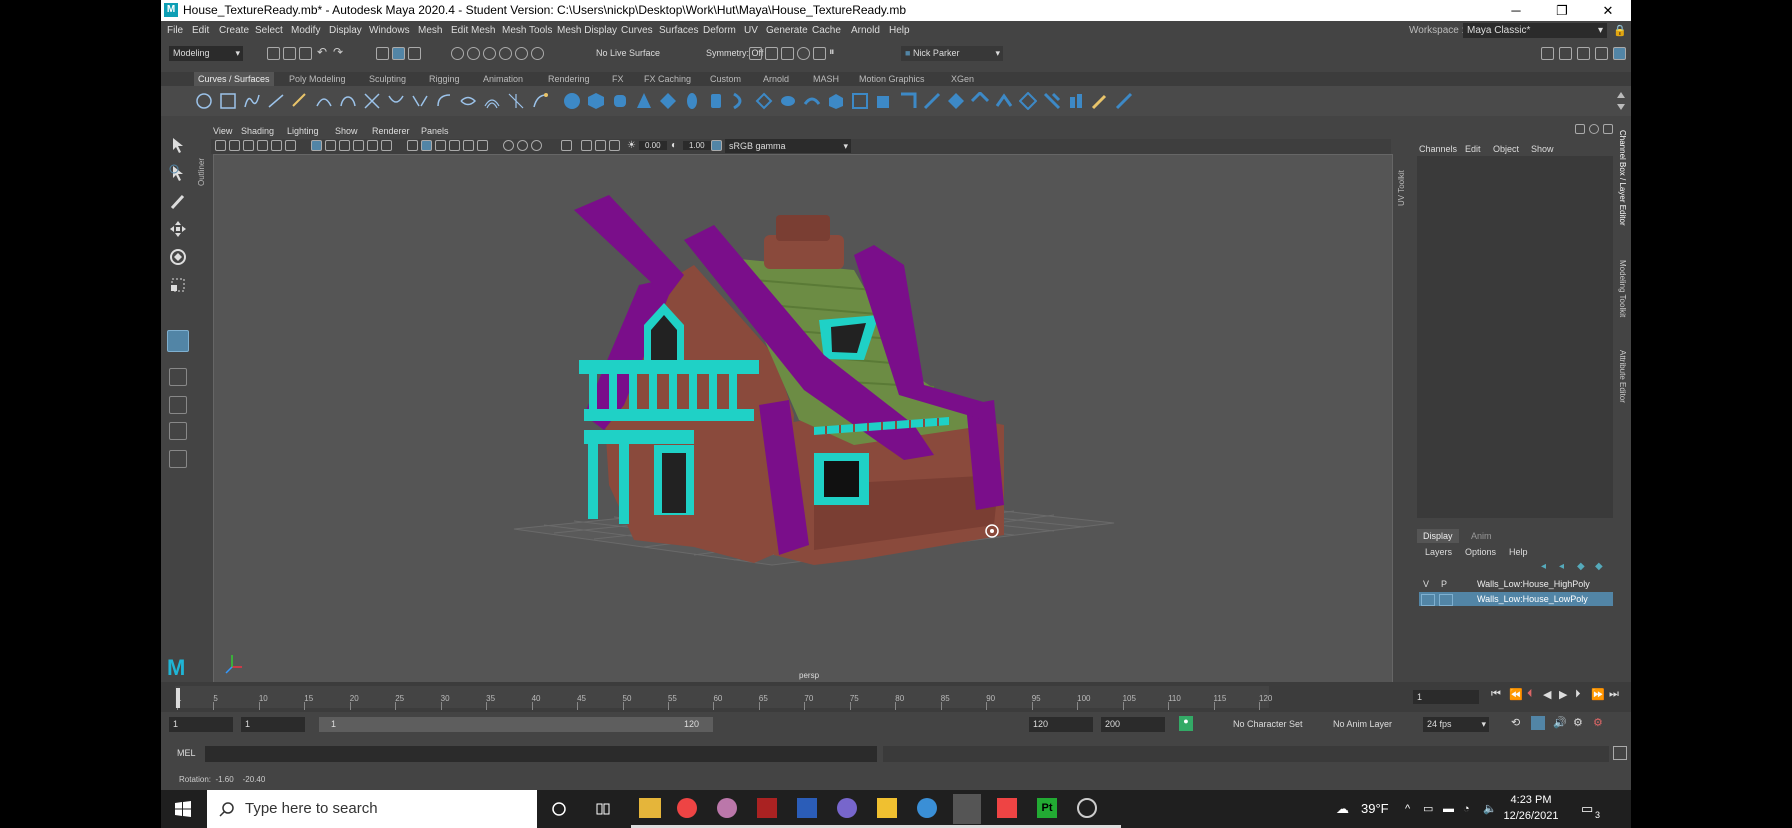  Describe the element at coordinates (716, 145) in the screenshot. I see `color-management-icon` at that location.